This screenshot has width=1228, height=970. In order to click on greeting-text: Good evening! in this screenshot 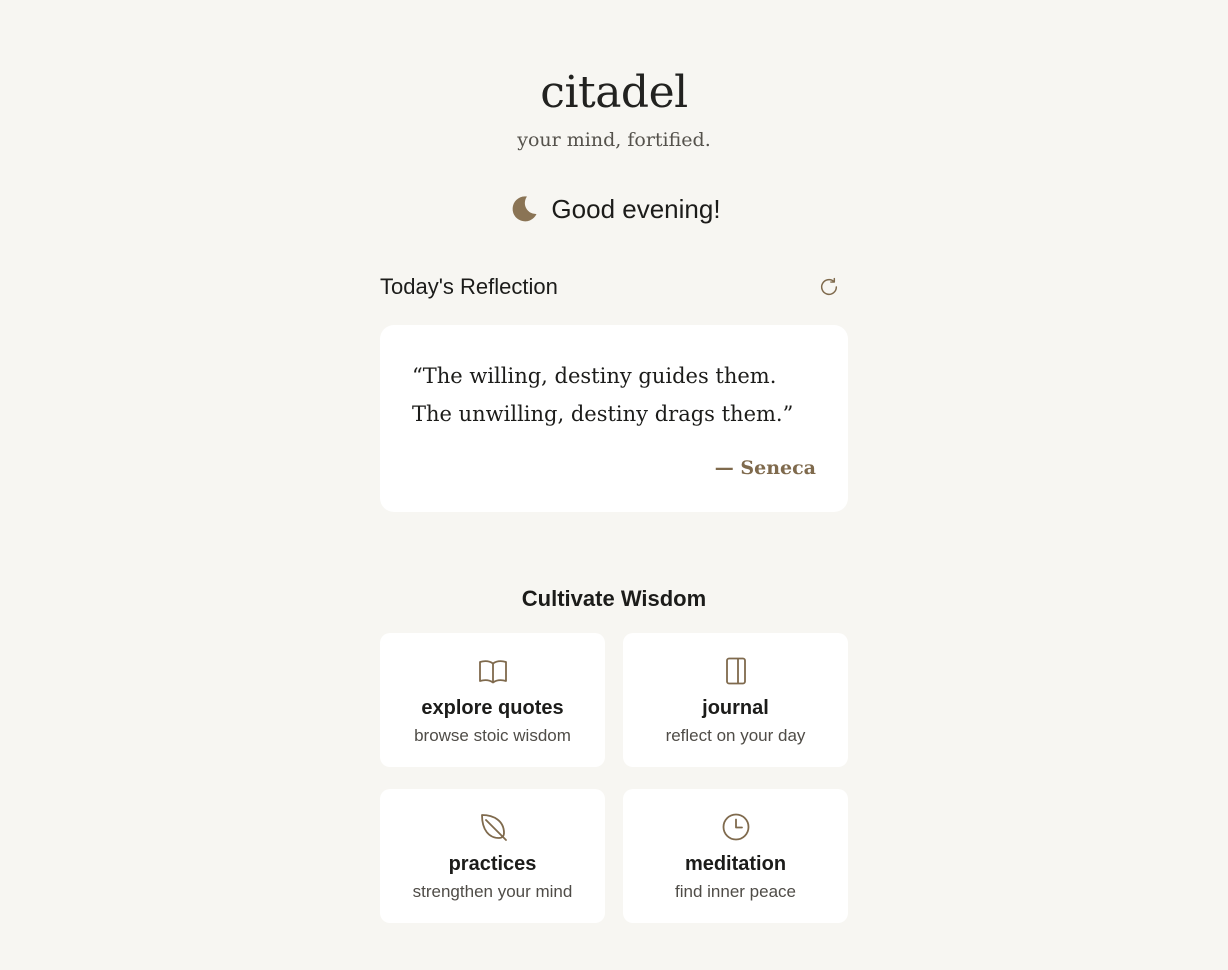, I will do `click(636, 209)`.